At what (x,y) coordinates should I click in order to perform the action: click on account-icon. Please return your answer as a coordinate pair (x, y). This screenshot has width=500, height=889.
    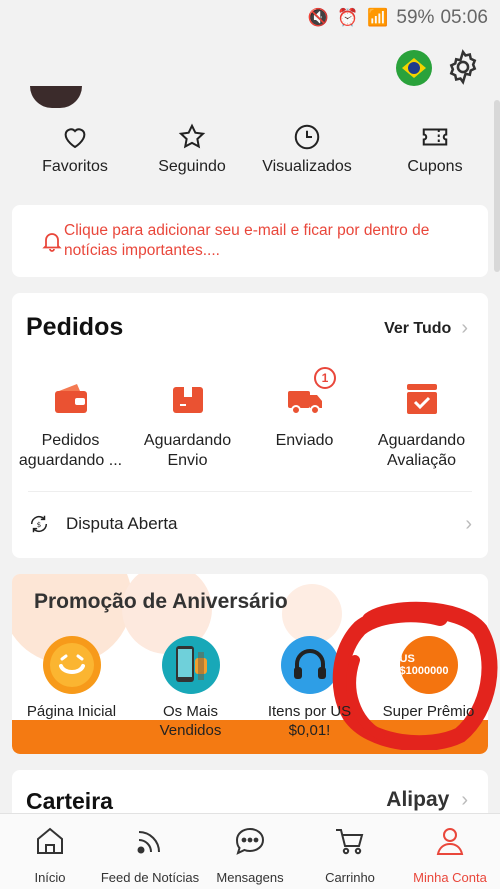
    Looking at the image, I should click on (450, 841).